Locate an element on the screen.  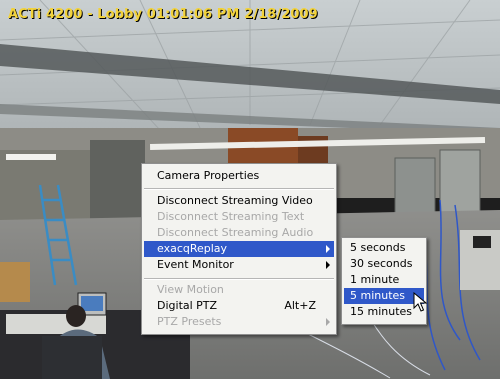
menu-item-view-motion: View Motion is located at coordinates (239, 290).